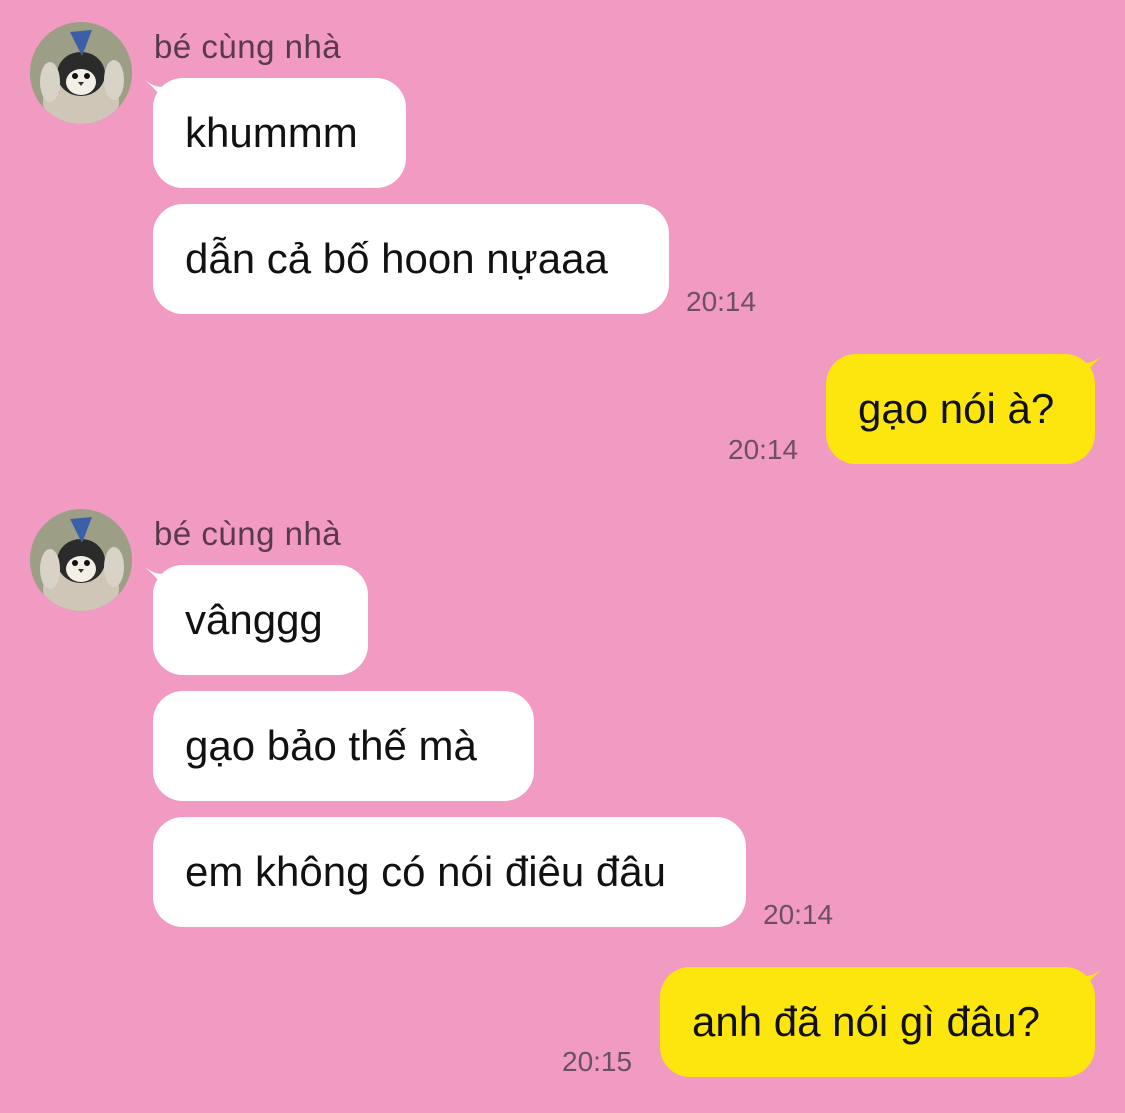 Image resolution: width=1125 pixels, height=1113 pixels. I want to click on message-bubble-received: khummm, so click(279, 133).